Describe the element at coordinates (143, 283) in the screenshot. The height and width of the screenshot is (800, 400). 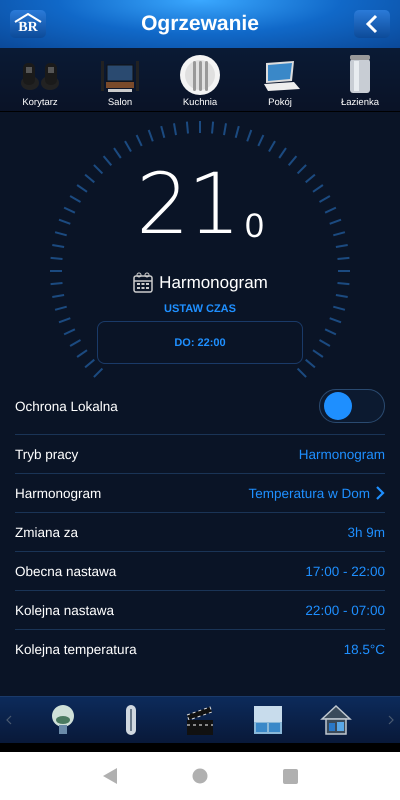
I see `calendar-icon` at that location.